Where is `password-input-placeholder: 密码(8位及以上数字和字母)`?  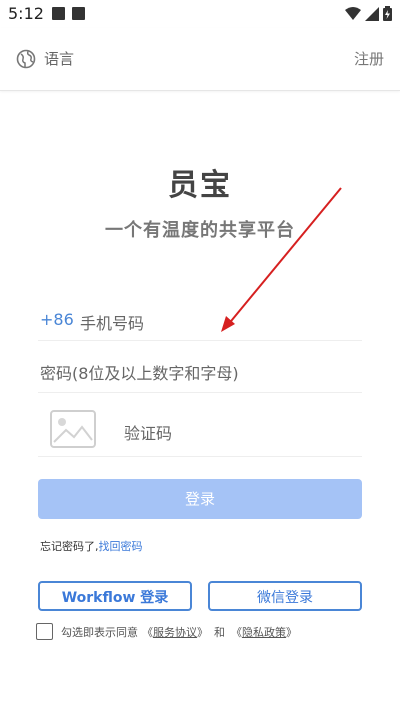
password-input-placeholder: 密码(8位及以上数字和字母) is located at coordinates (139, 372).